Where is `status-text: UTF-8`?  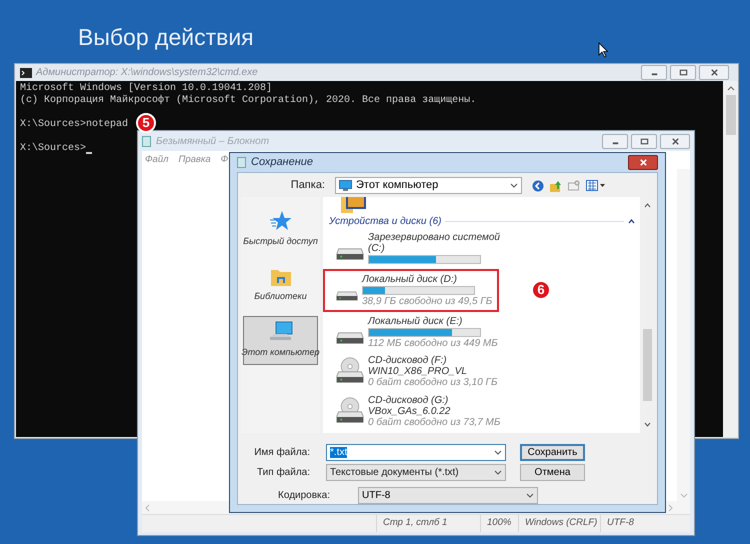 status-text: UTF-8 is located at coordinates (620, 523).